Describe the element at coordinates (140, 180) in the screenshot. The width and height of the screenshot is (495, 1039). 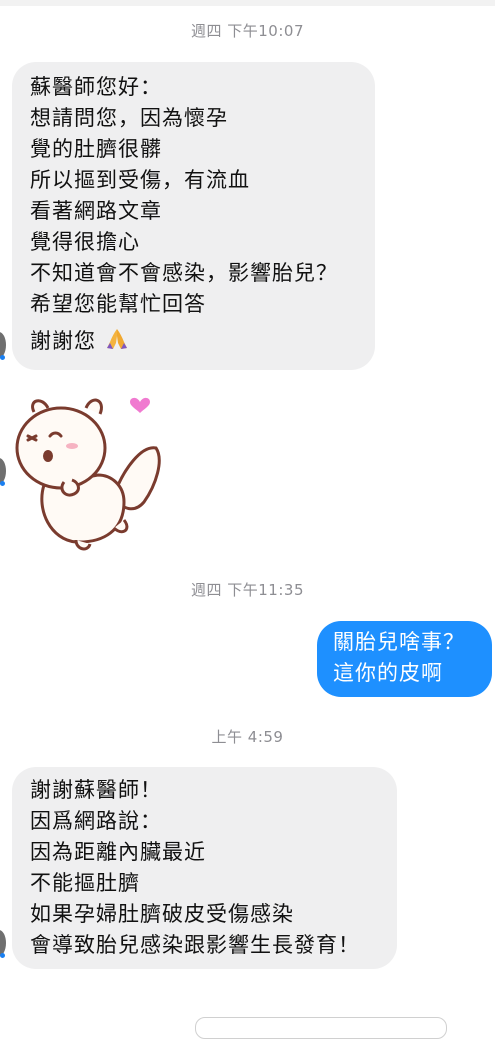
I see `message-line: 所以摳到受傷，有流血` at that location.